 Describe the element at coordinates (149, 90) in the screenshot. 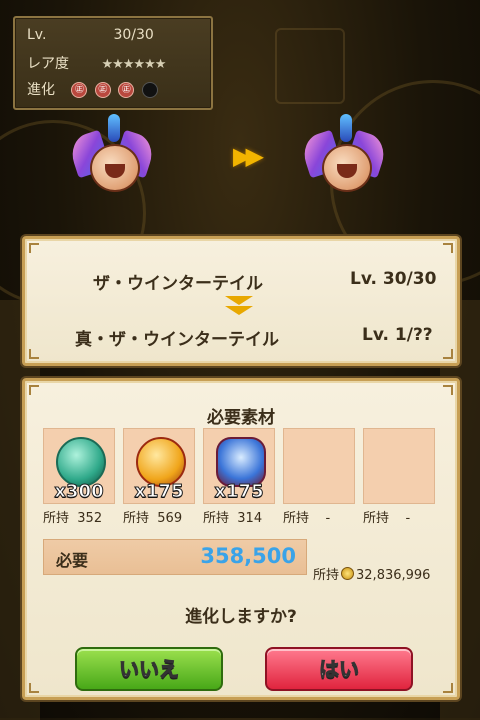

I see `evolution-mark-empty` at that location.